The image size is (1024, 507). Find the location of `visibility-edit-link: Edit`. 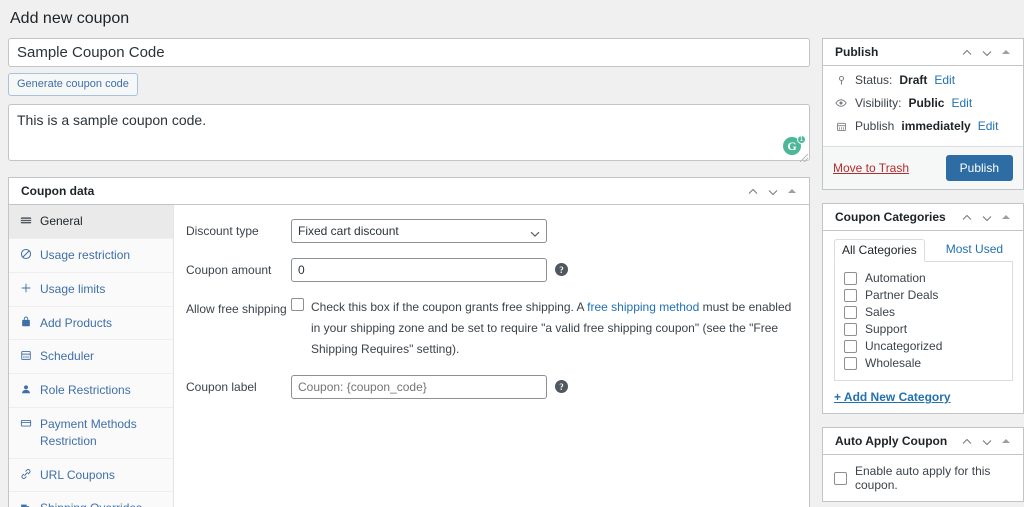

visibility-edit-link: Edit is located at coordinates (961, 103).